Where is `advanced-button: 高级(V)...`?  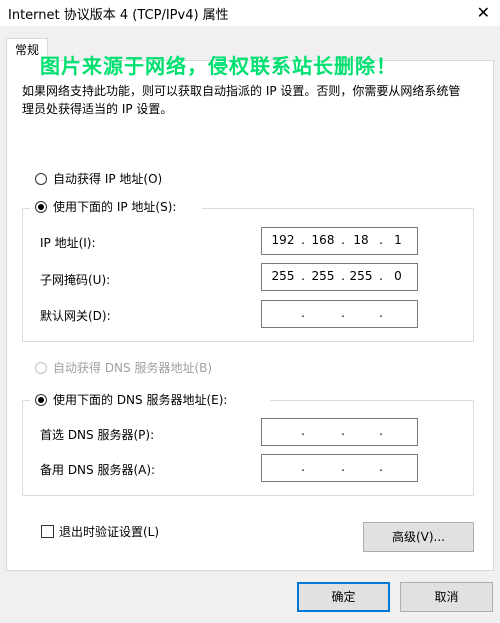
advanced-button: 高级(V)... is located at coordinates (418, 537).